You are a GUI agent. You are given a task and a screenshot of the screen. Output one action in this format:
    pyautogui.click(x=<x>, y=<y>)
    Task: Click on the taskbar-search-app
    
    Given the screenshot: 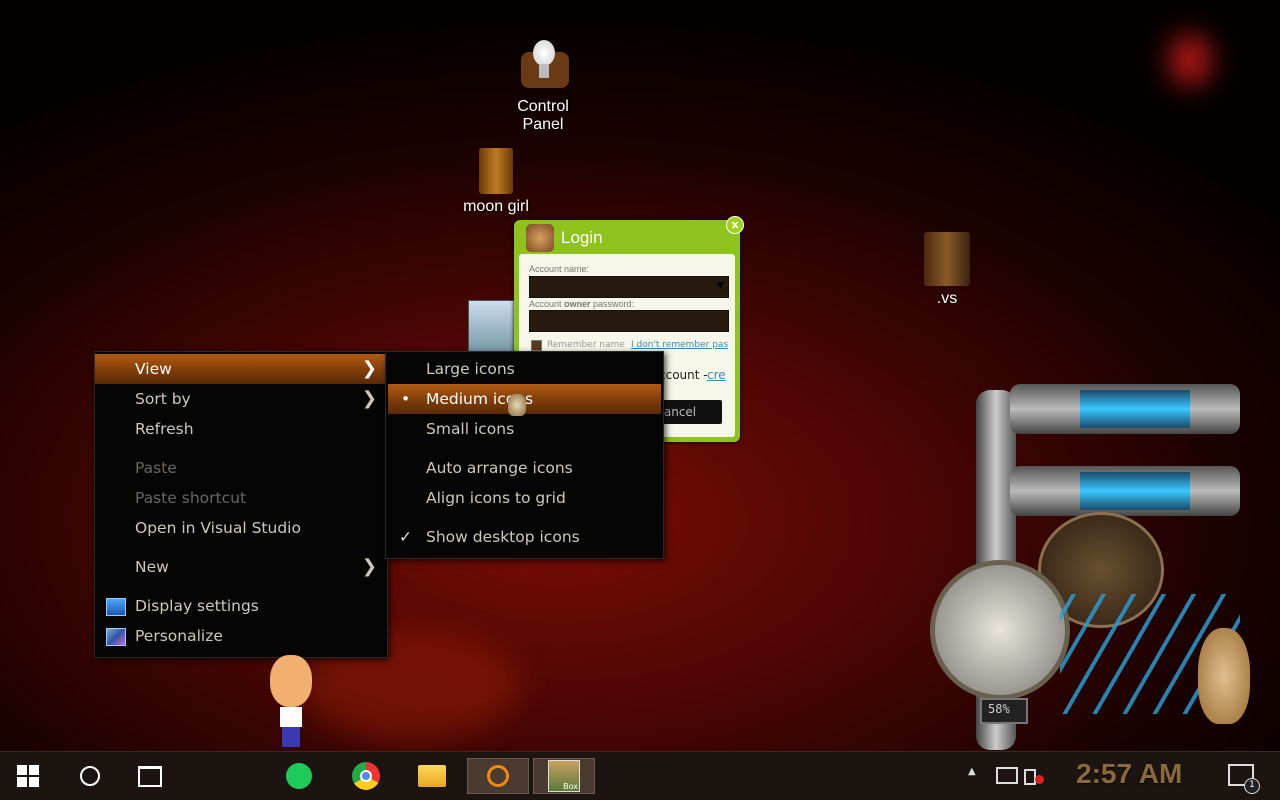 What is the action you would take?
    pyautogui.click(x=498, y=776)
    